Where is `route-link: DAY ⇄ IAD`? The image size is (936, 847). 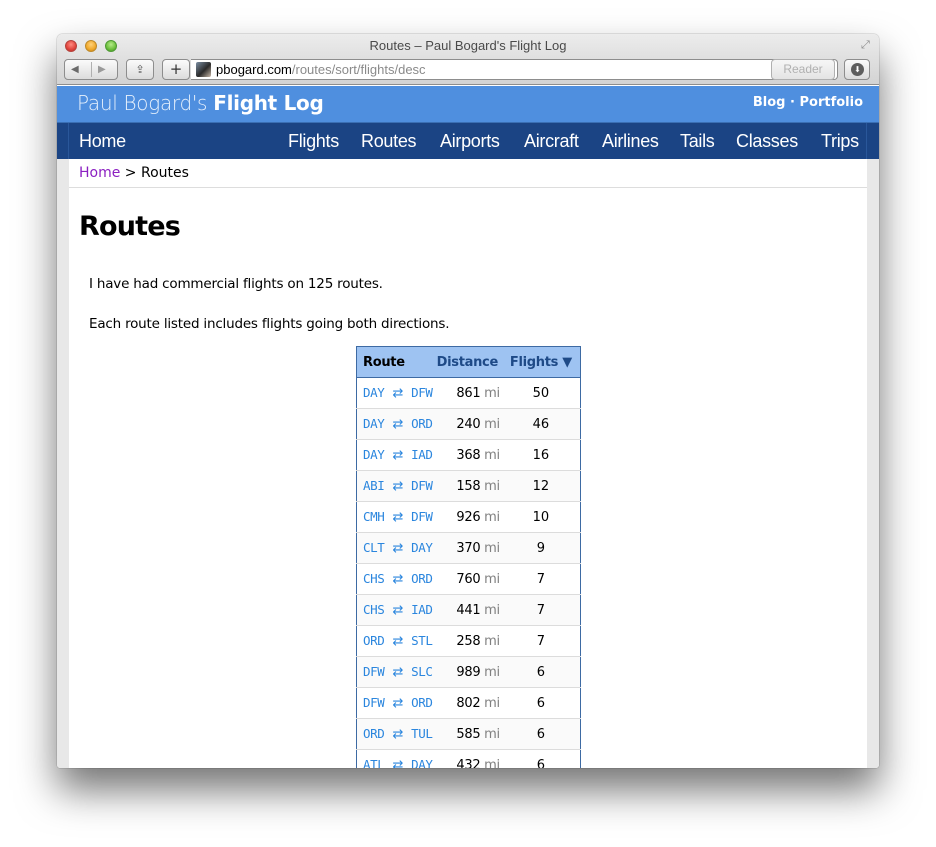
route-link: DAY ⇄ IAD is located at coordinates (398, 455).